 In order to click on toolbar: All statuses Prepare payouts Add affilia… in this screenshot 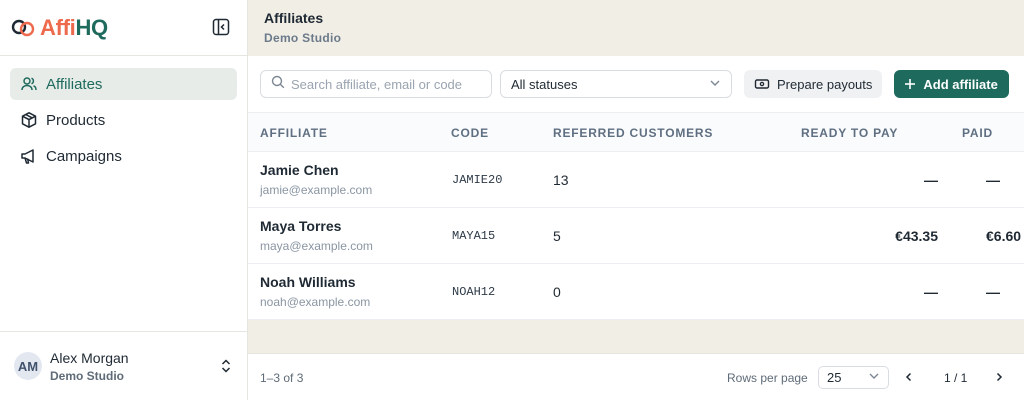, I will do `click(636, 84)`.